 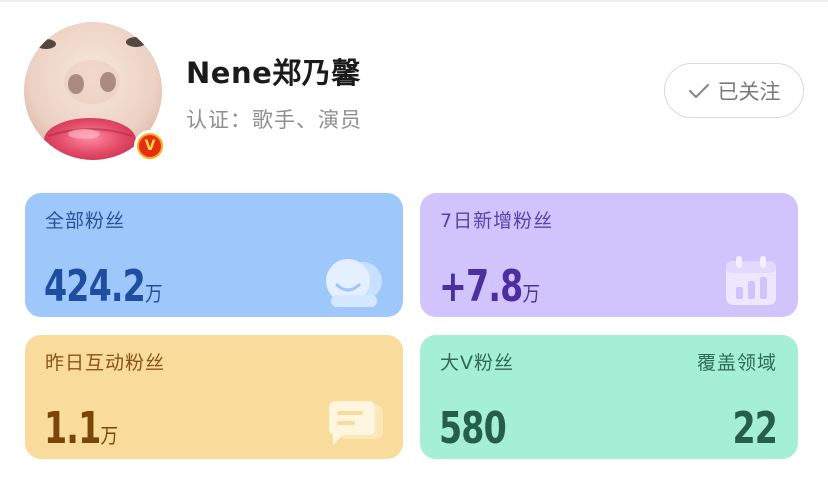 I want to click on following-button-label: 已关注, so click(x=749, y=91).